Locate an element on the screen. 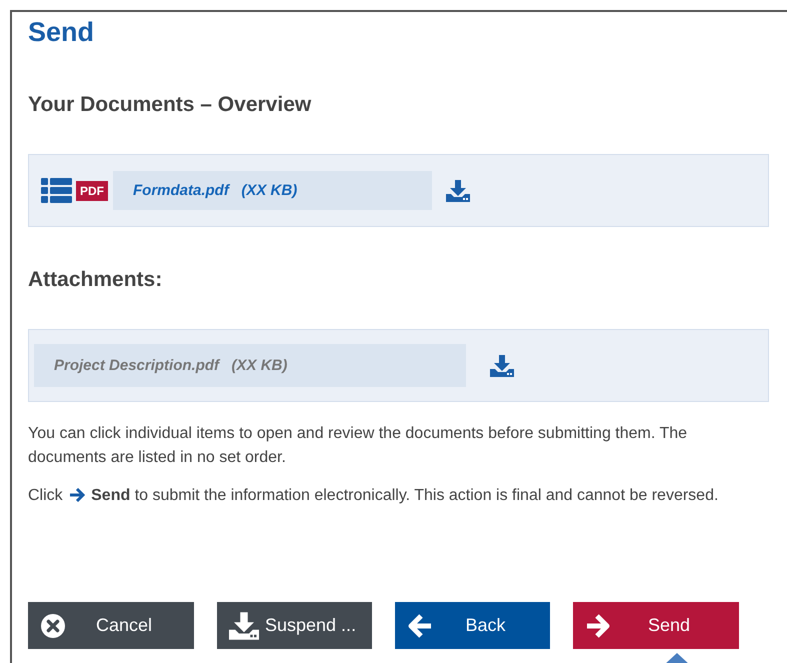 This screenshot has height=663, width=787. back-button: Back is located at coordinates (472, 625).